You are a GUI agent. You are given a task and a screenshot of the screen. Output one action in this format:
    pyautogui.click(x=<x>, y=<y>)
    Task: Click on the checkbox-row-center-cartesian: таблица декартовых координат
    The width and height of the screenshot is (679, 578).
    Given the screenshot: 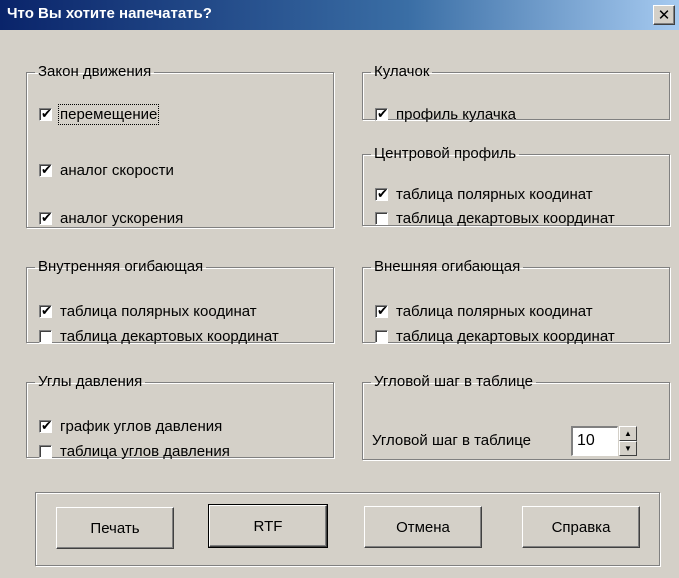 What is the action you would take?
    pyautogui.click(x=495, y=218)
    